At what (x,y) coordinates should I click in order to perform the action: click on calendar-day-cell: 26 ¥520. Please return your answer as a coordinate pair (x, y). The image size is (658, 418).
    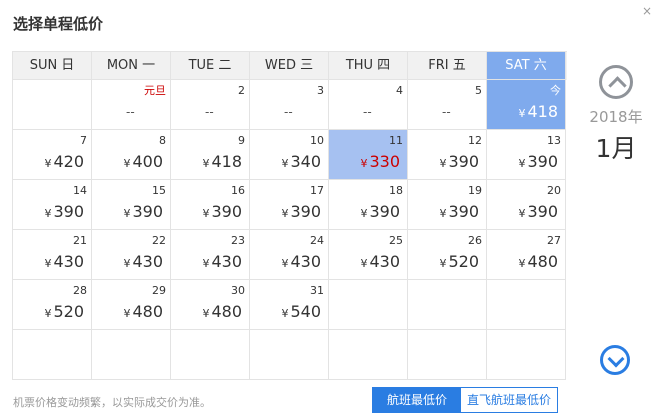
    Looking at the image, I should click on (447, 255).